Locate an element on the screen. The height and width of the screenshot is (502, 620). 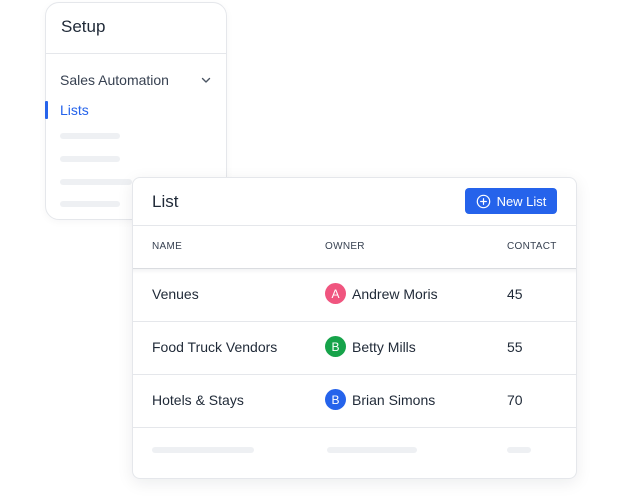
setup-title: Setup is located at coordinates (83, 26).